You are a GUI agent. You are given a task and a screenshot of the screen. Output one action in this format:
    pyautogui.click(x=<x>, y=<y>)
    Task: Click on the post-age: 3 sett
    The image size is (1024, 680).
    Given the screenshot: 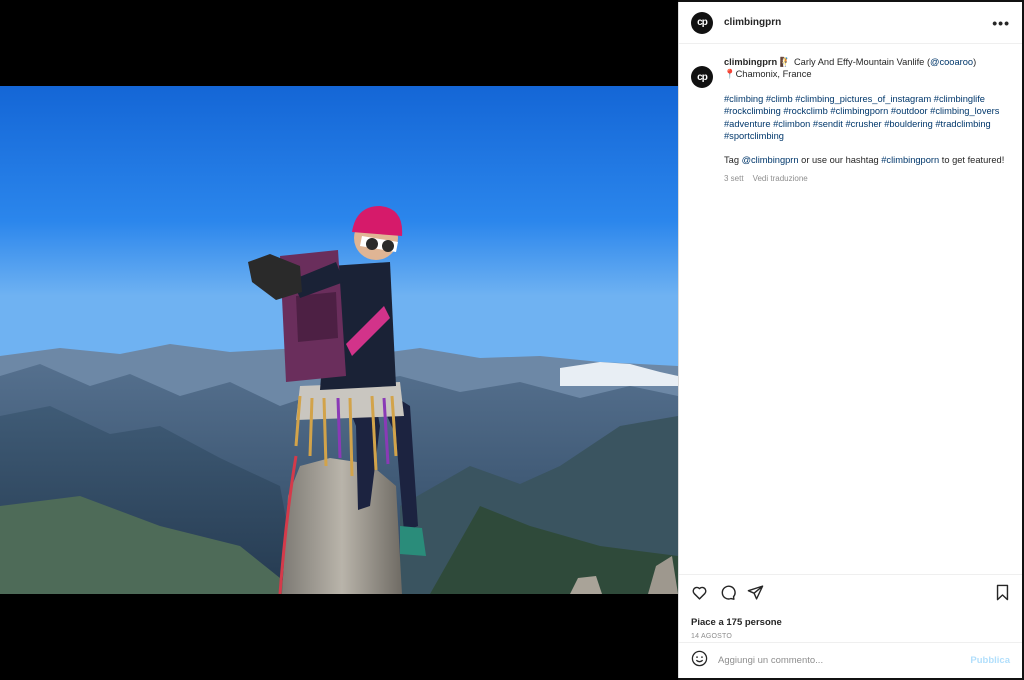 What is the action you would take?
    pyautogui.click(x=734, y=178)
    